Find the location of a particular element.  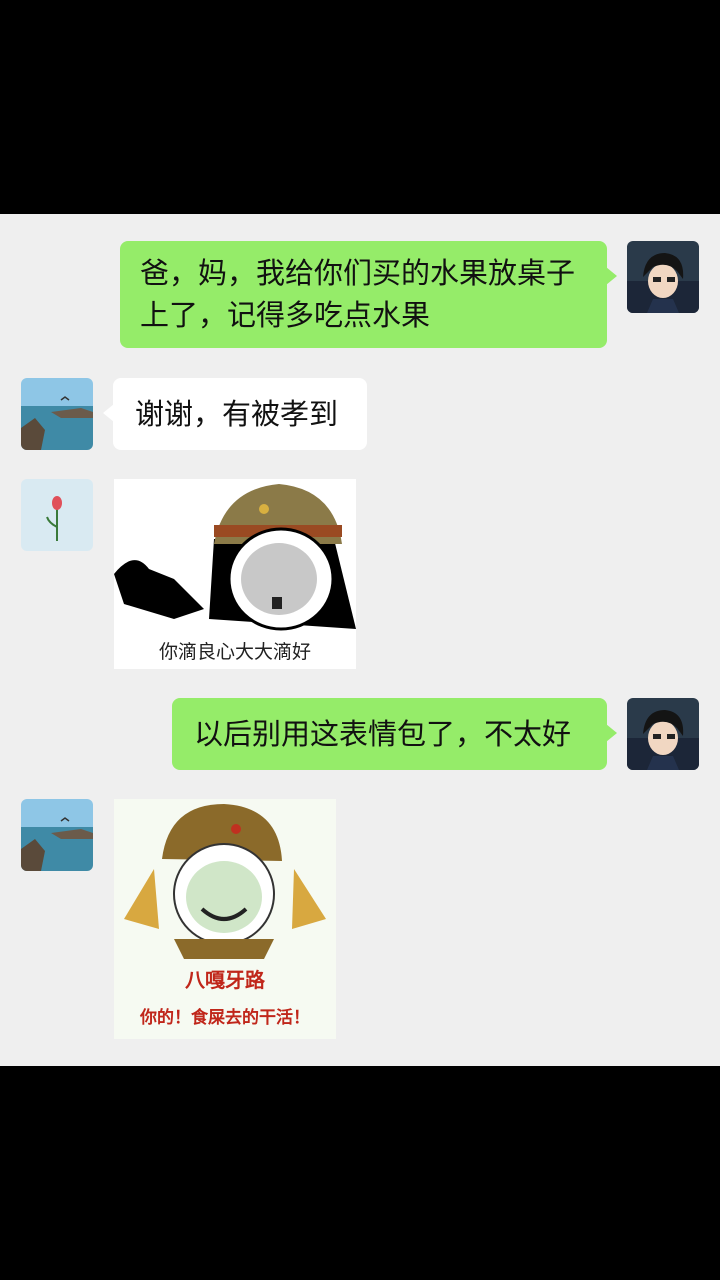

sticker-caption: 你滴良心大大滴好 is located at coordinates (234, 652).